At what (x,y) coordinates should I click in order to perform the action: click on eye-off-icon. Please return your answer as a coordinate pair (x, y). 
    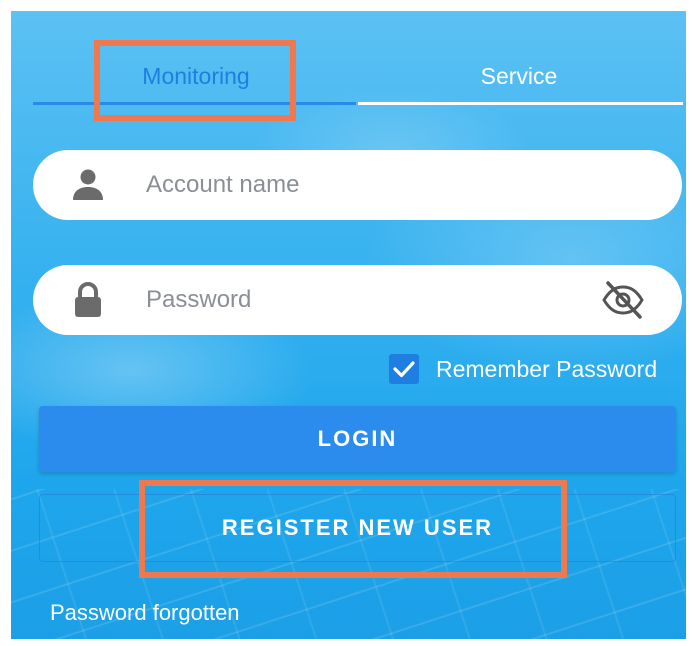
    Looking at the image, I should click on (623, 300).